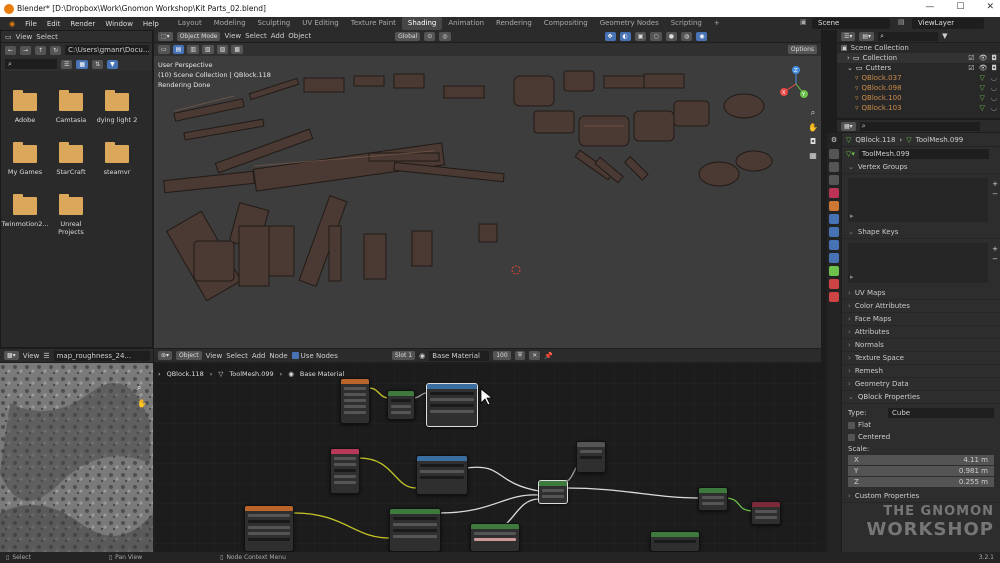 Image resolution: width=1000 pixels, height=563 pixels. What do you see at coordinates (256, 36) in the screenshot?
I see `vp-menu-select: Select` at bounding box center [256, 36].